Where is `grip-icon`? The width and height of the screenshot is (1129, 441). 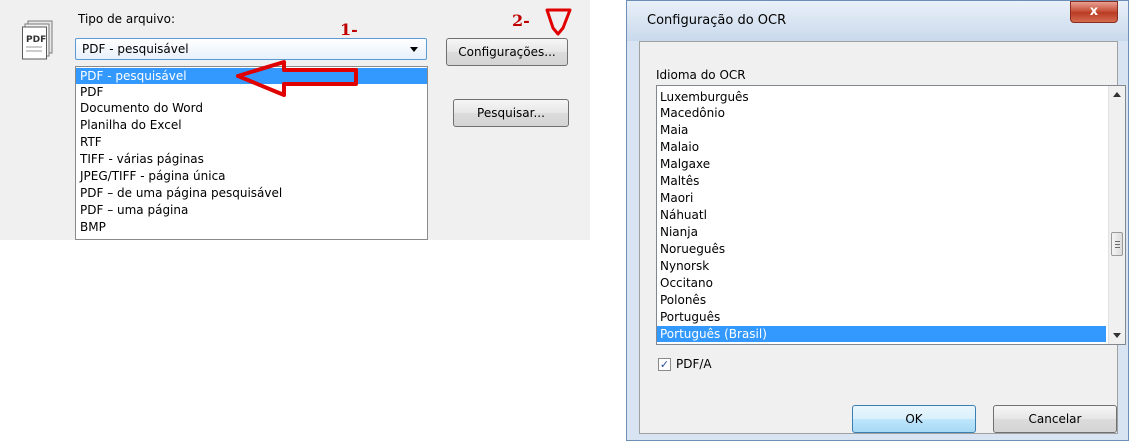 grip-icon is located at coordinates (1117, 244).